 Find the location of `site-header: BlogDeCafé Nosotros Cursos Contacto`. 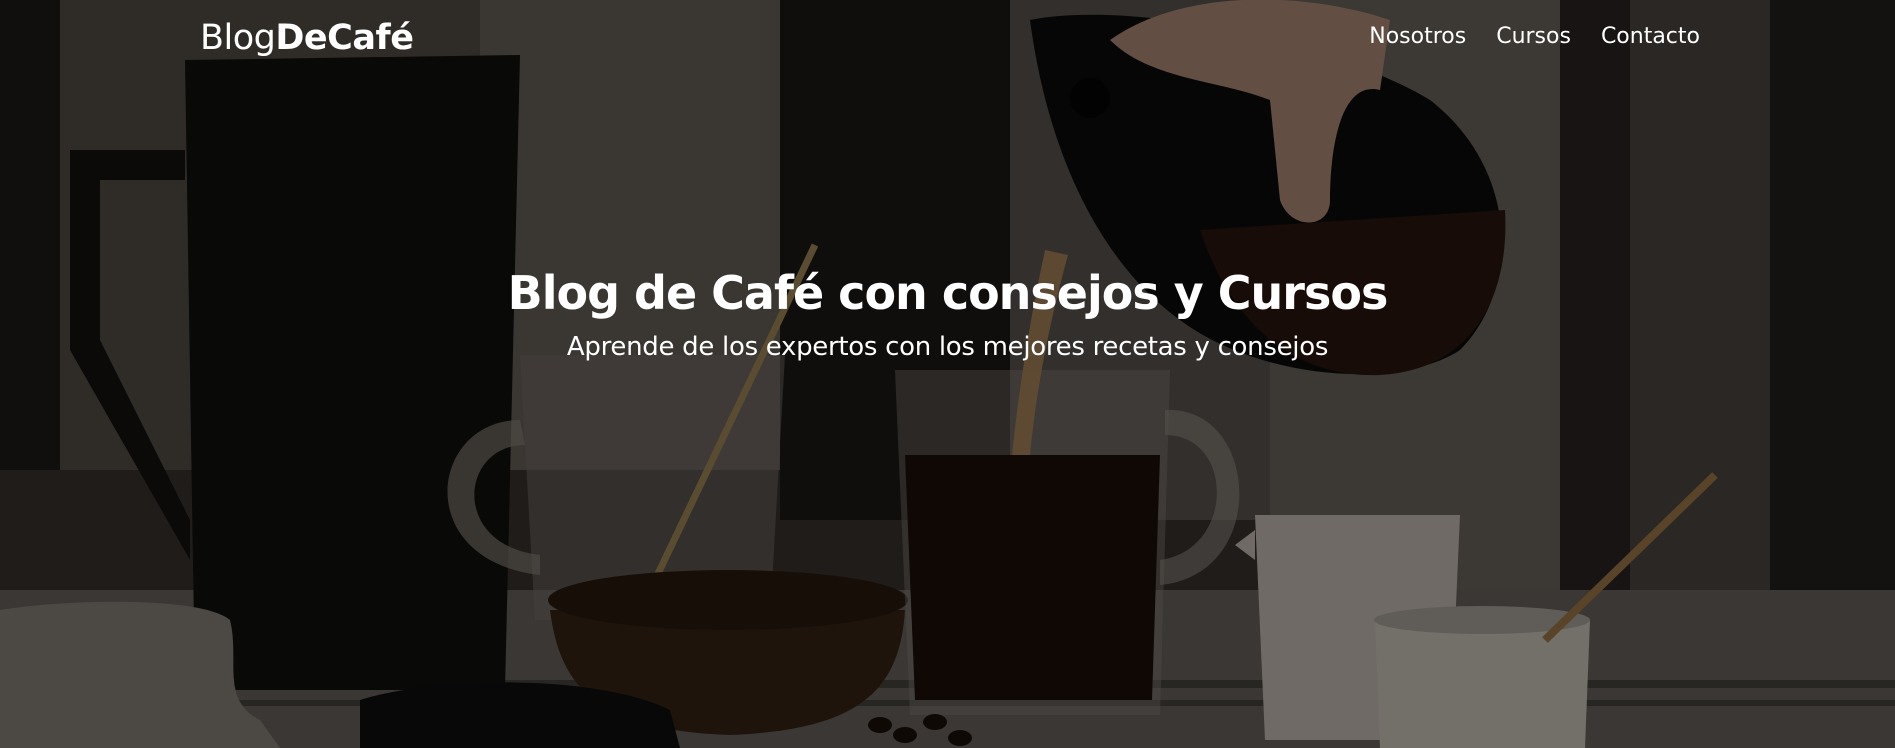

site-header: BlogDeCafé Nosotros Cursos Contacto is located at coordinates (947, 40).